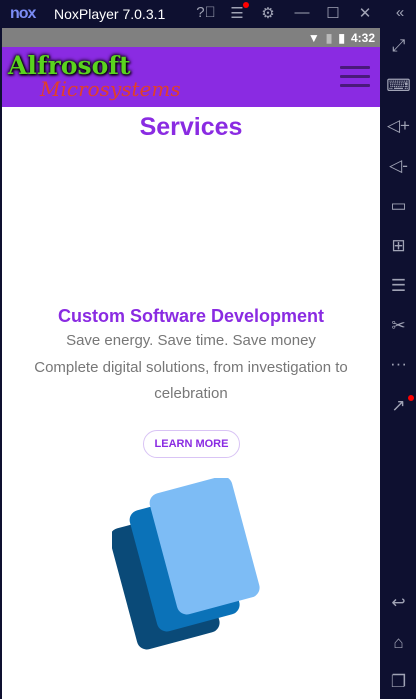 This screenshot has height=699, width=416. I want to click on minimize-icon: —, so click(302, 12).